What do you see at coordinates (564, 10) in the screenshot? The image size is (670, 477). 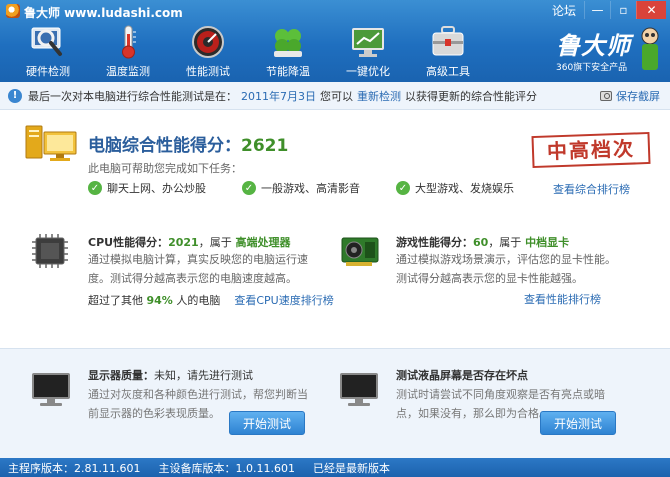 I see `forum-link: 论坛` at bounding box center [564, 10].